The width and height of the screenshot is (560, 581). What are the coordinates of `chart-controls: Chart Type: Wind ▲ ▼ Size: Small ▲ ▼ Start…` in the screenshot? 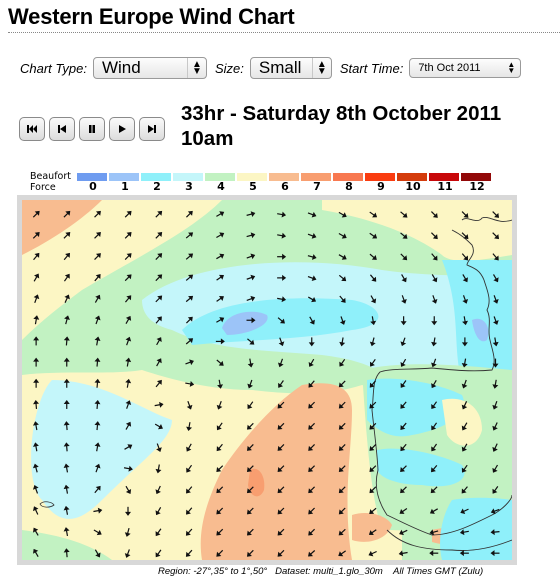 It's located at (274, 68).